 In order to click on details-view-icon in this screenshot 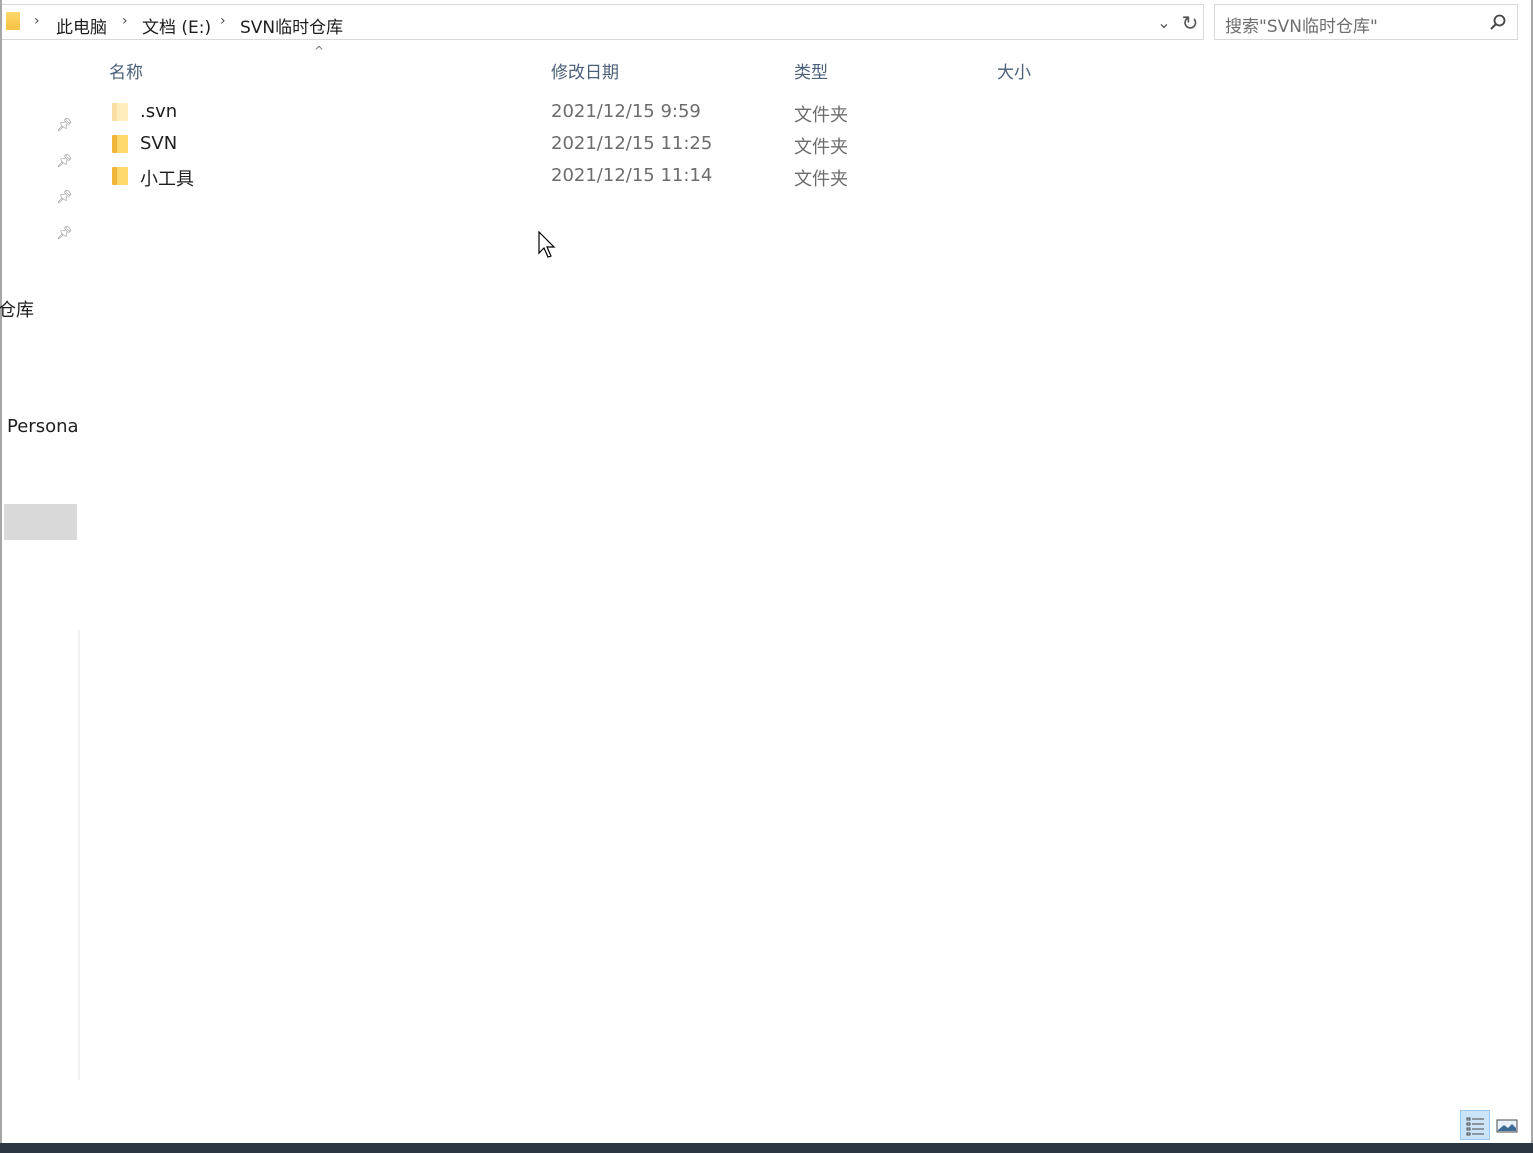, I will do `click(1475, 1126)`.